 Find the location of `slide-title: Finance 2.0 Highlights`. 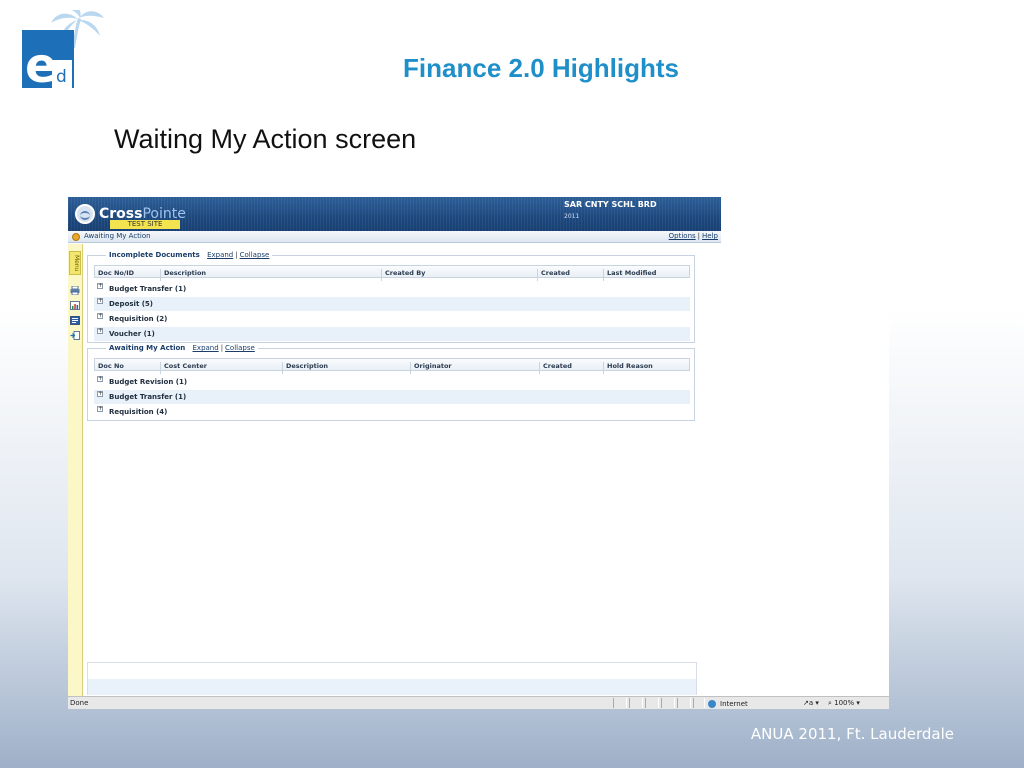

slide-title: Finance 2.0 Highlights is located at coordinates (541, 68).